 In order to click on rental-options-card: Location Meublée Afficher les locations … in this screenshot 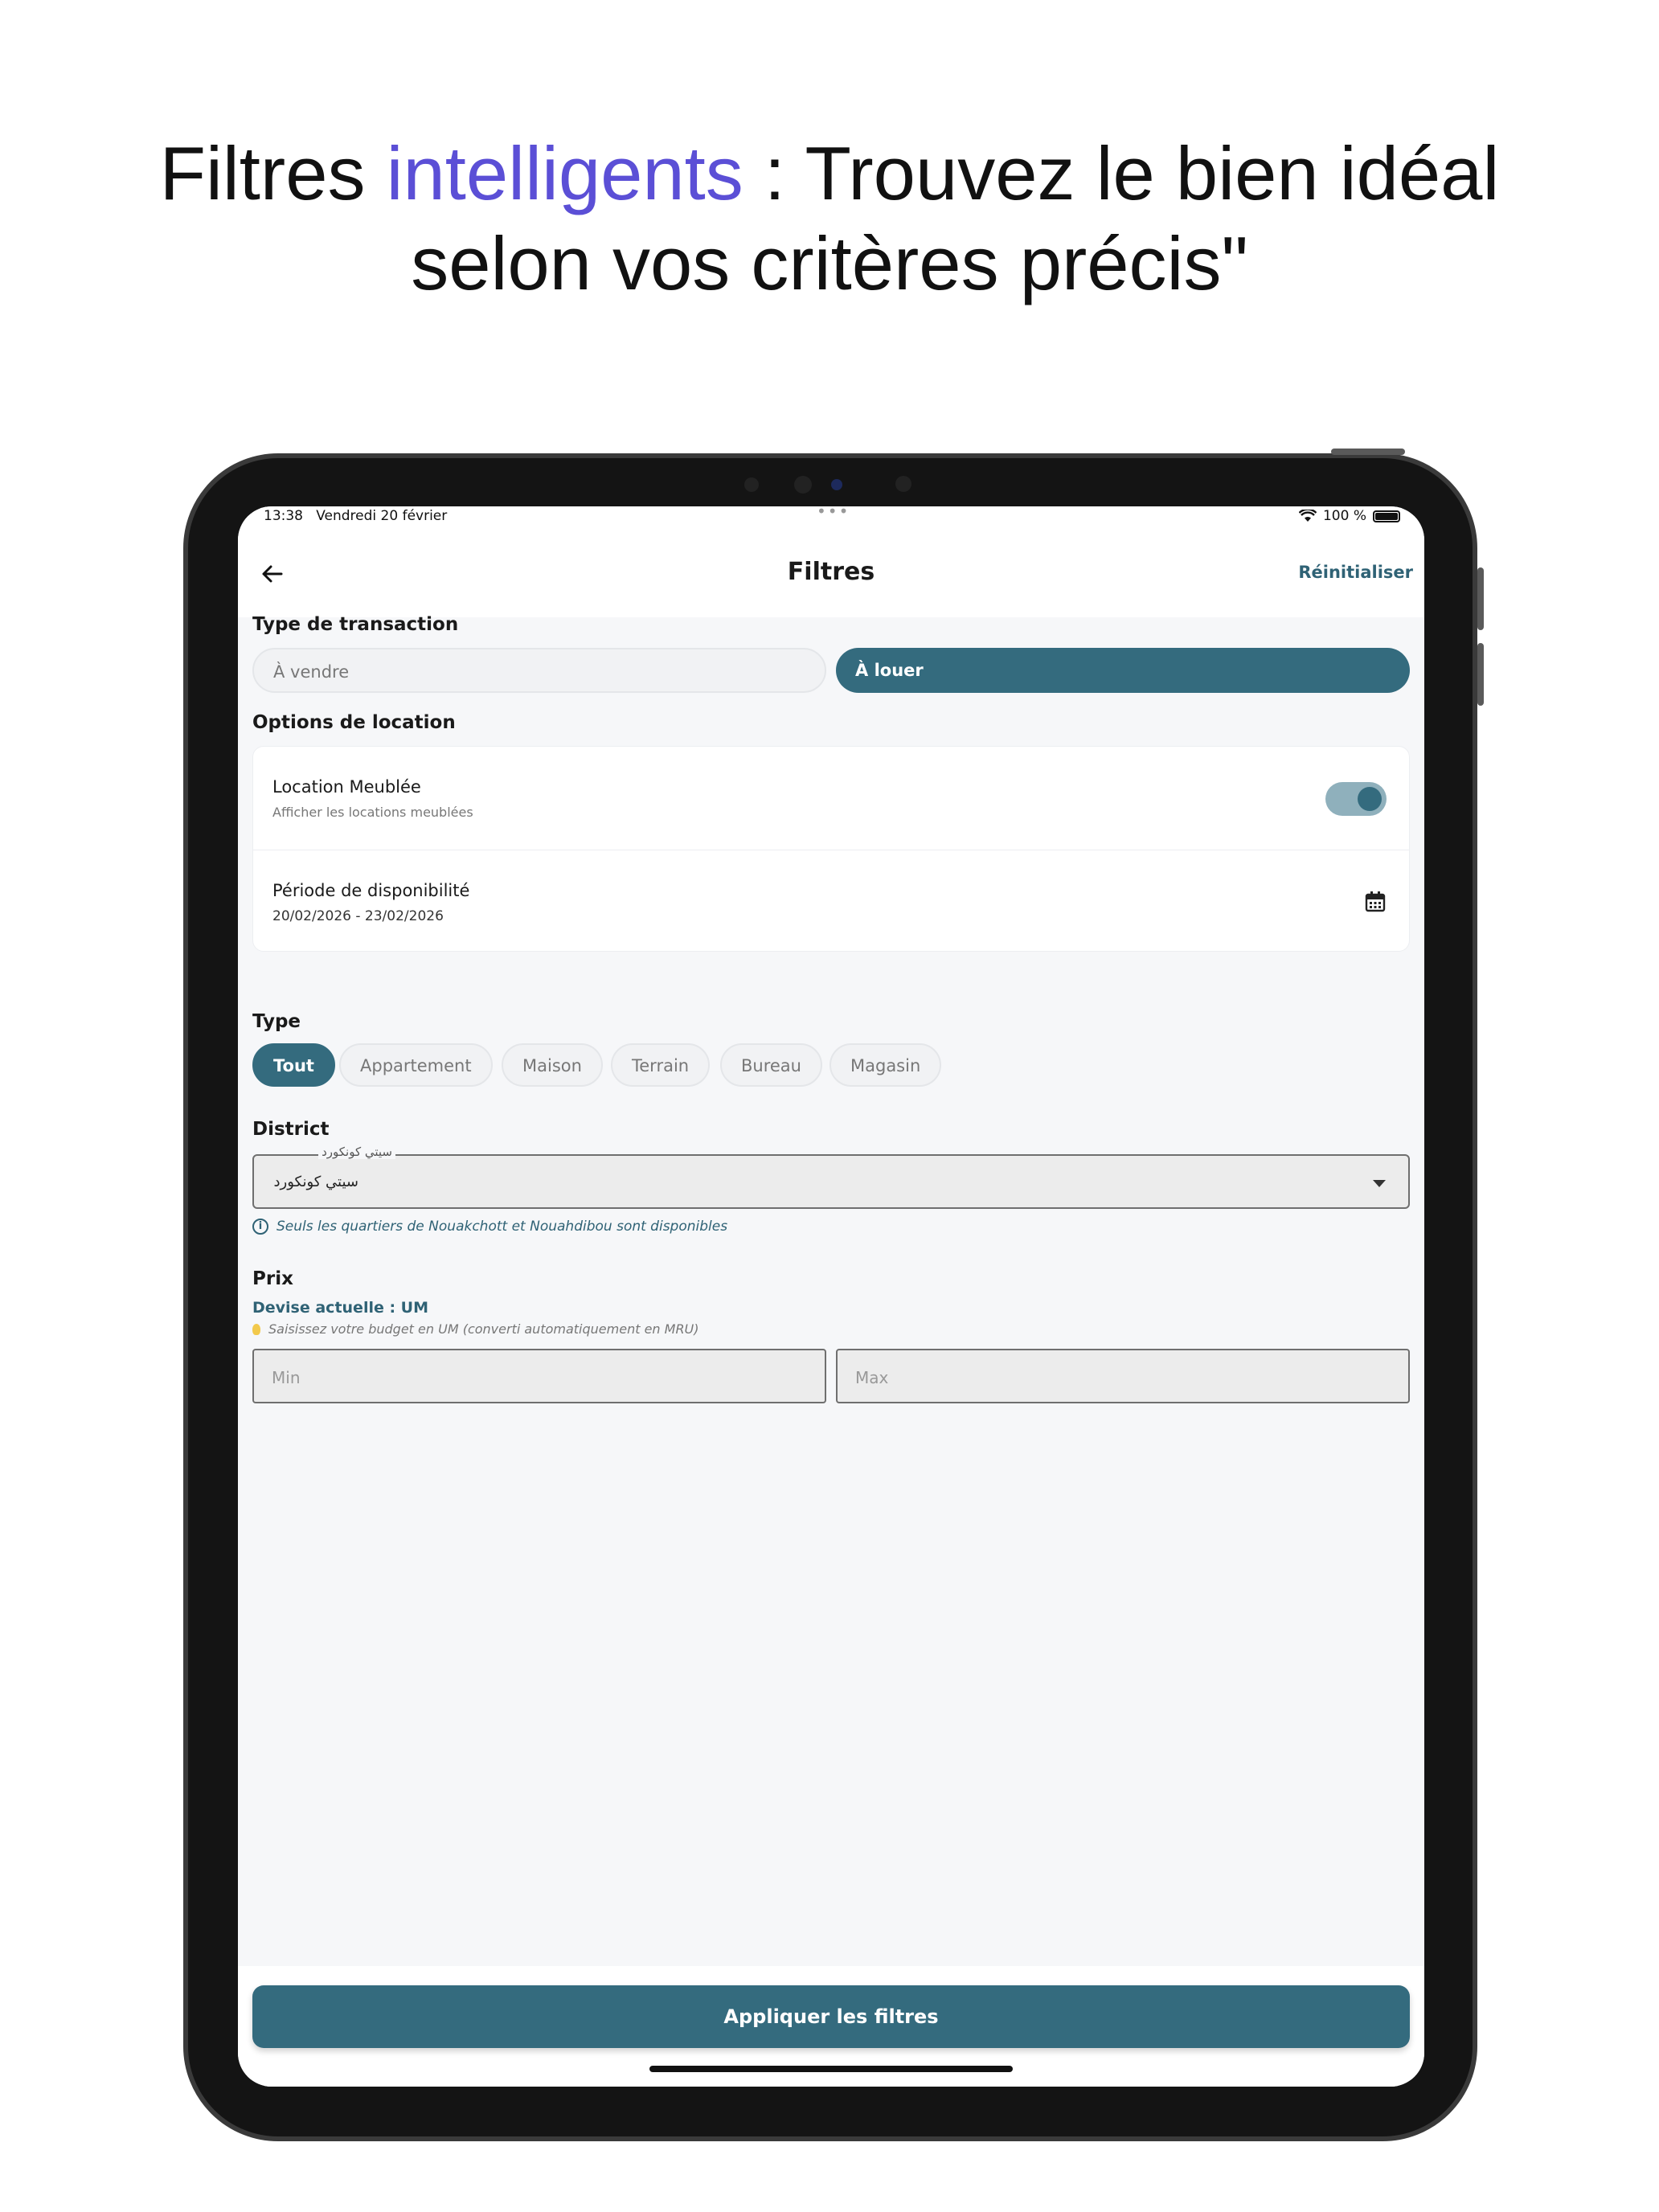, I will do `click(831, 849)`.